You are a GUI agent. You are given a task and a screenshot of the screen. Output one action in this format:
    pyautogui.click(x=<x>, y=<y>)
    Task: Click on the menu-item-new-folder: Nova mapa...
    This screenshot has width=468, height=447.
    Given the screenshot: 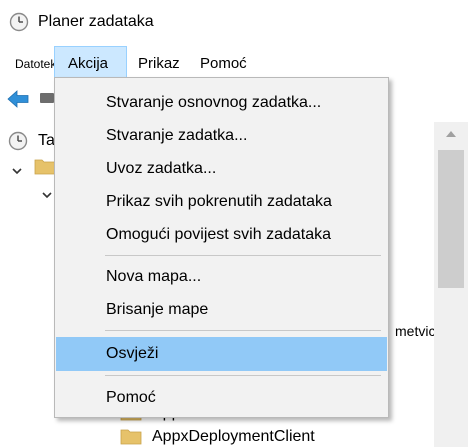 What is the action you would take?
    pyautogui.click(x=221, y=277)
    